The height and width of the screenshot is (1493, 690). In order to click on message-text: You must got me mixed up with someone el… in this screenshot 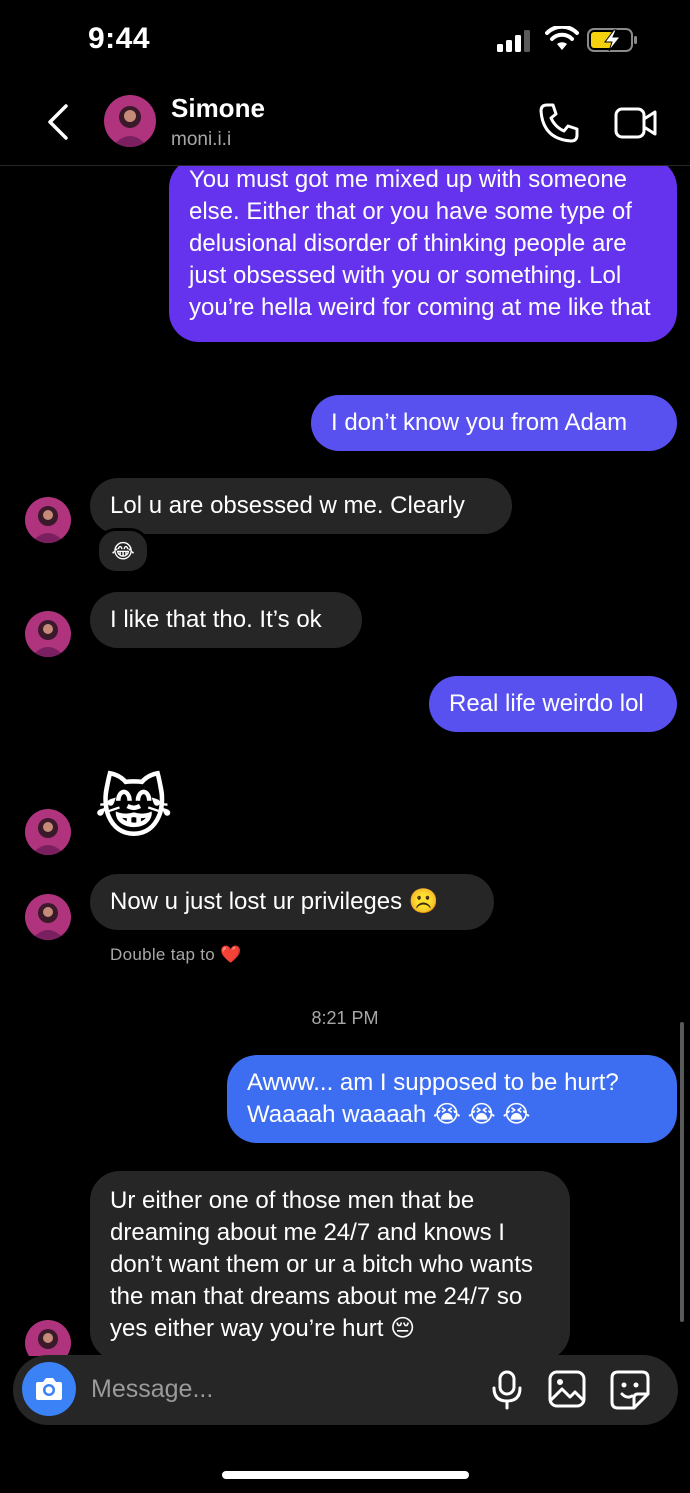, I will do `click(420, 243)`.